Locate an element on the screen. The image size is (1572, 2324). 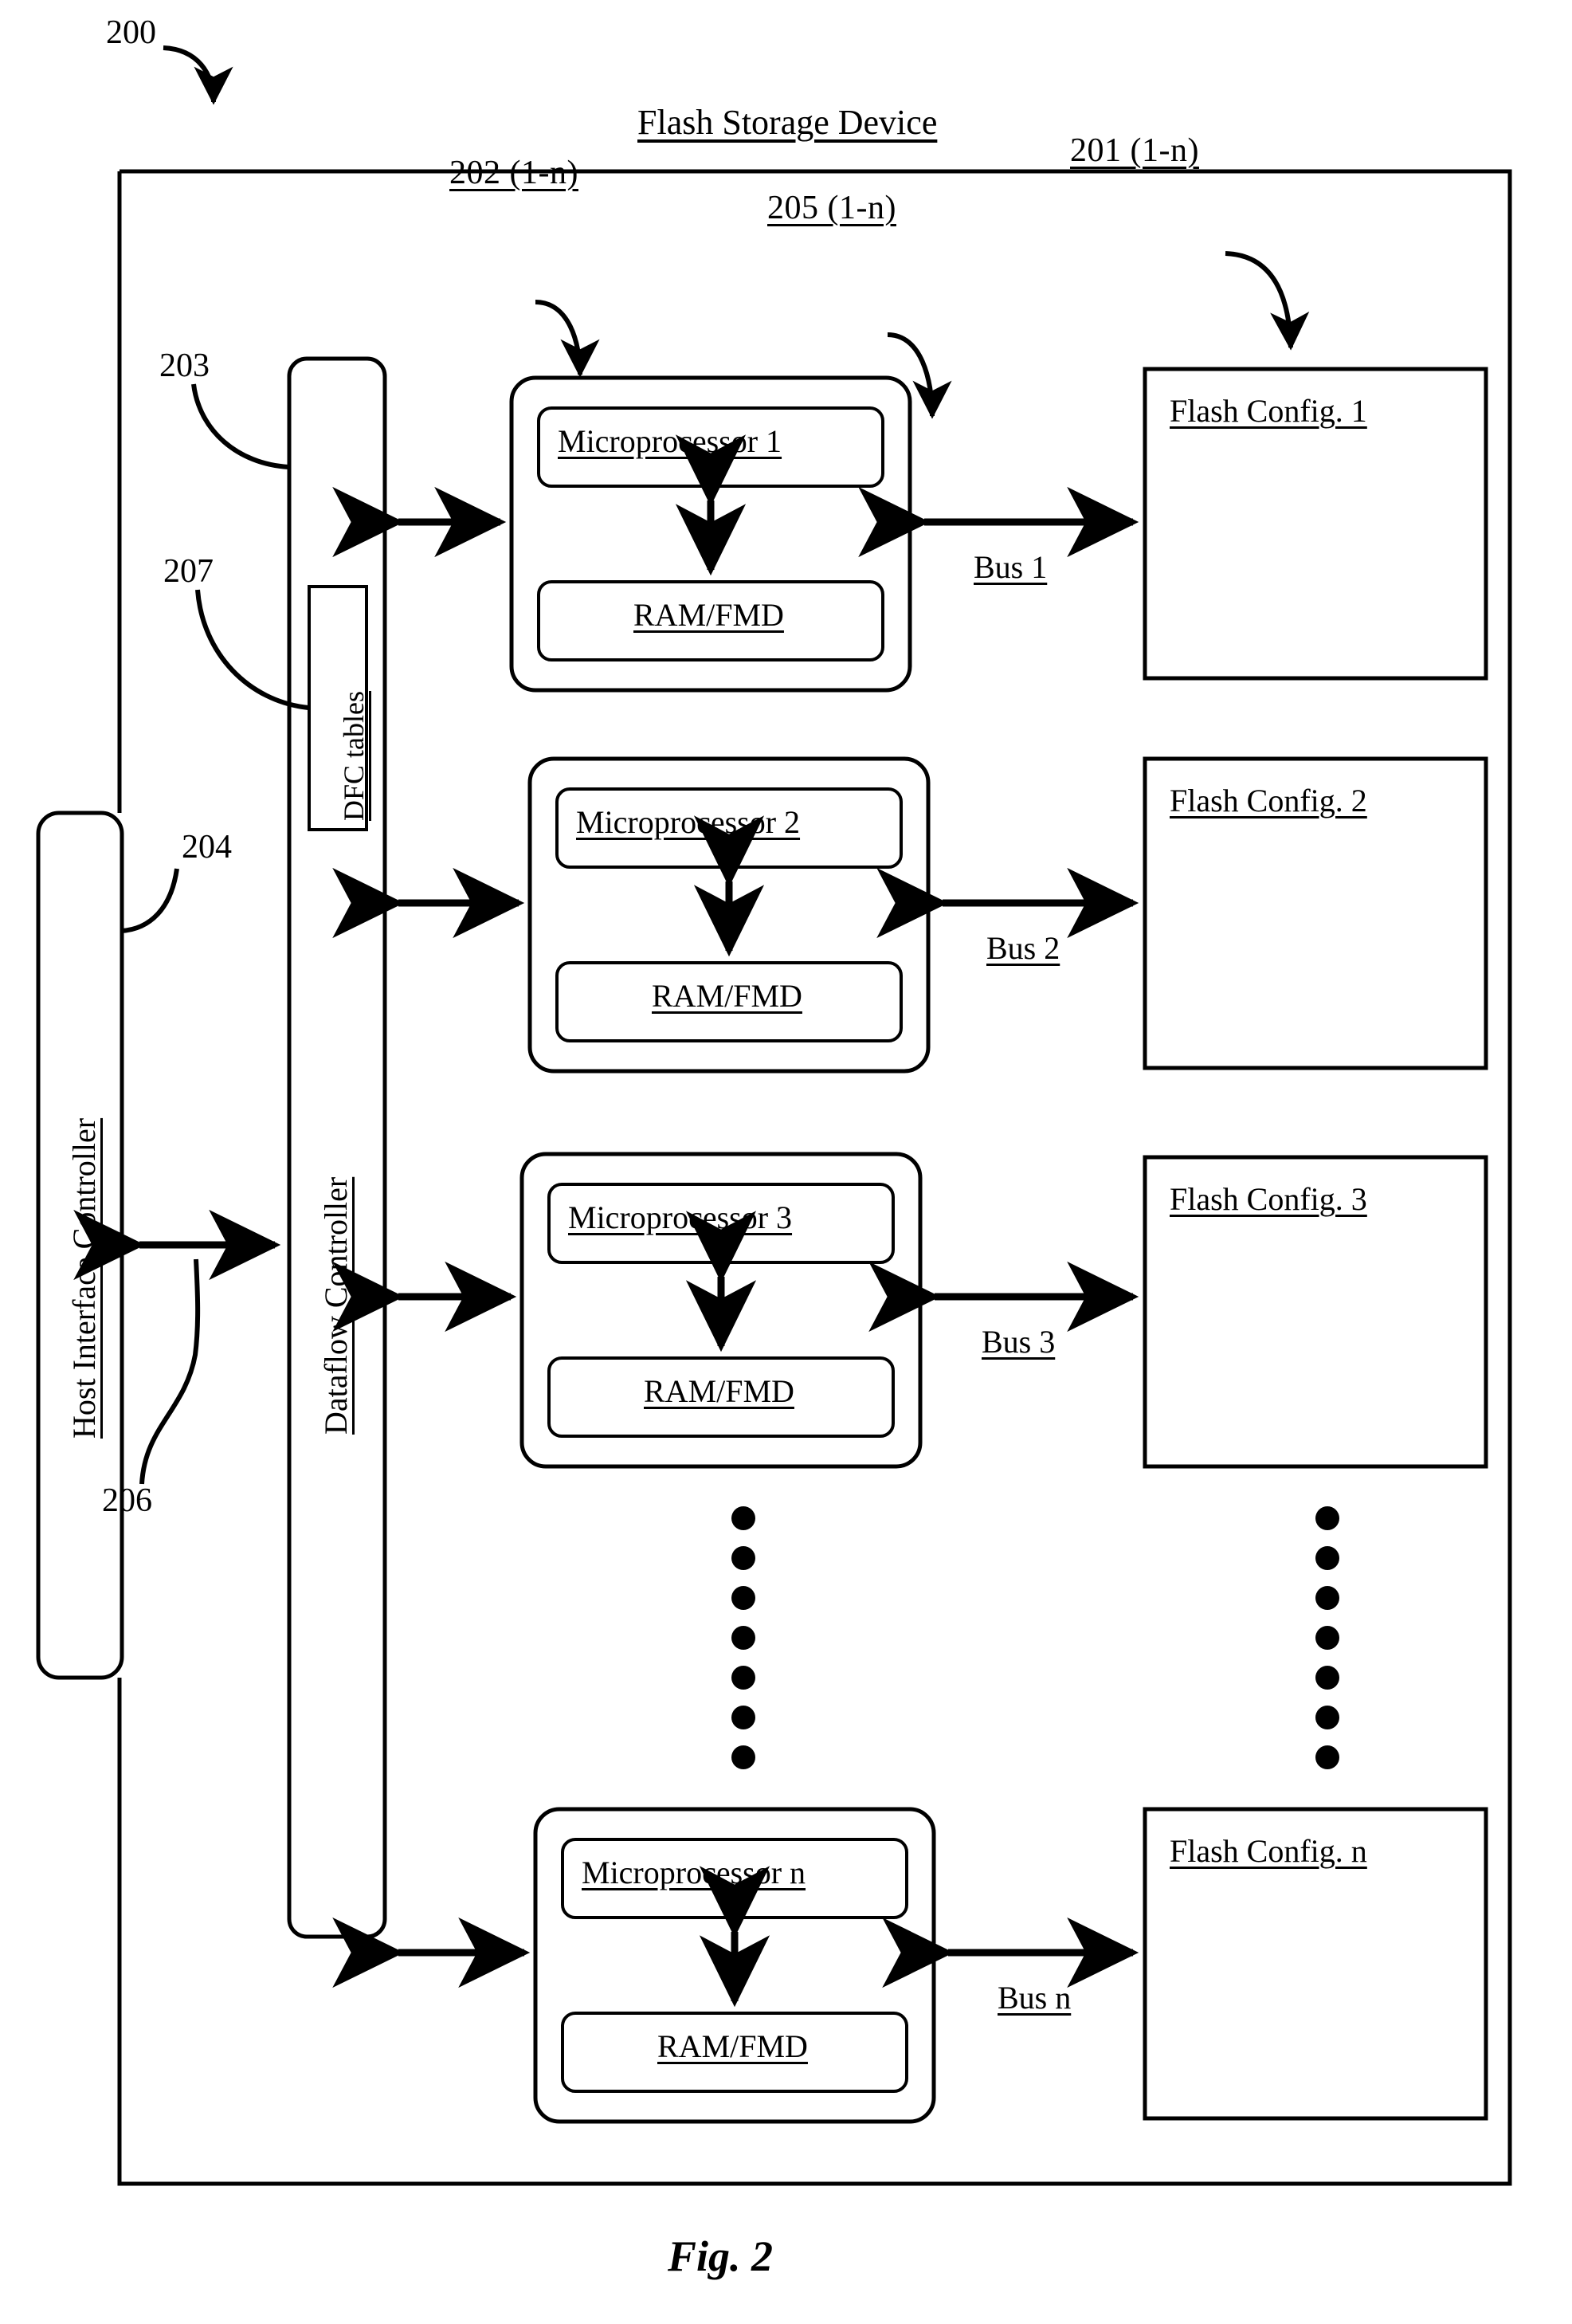
ref-203: 203 is located at coordinates (184, 365).